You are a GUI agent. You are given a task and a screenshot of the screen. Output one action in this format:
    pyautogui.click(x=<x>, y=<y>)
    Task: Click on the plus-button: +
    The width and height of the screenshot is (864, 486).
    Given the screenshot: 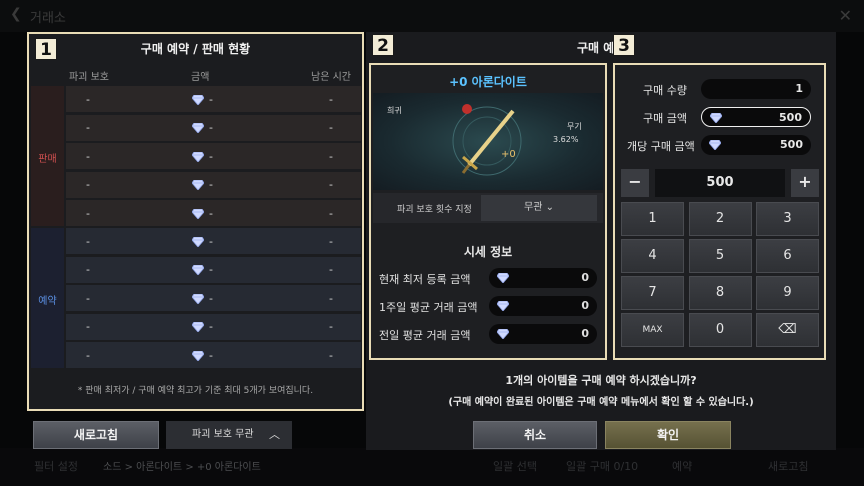 What is the action you would take?
    pyautogui.click(x=805, y=183)
    